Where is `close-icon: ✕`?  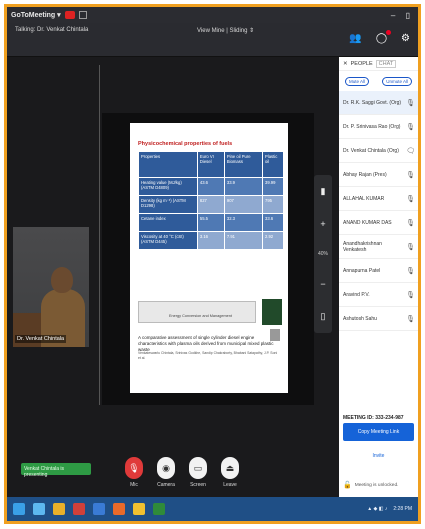 close-icon: ✕ is located at coordinates (345, 64).